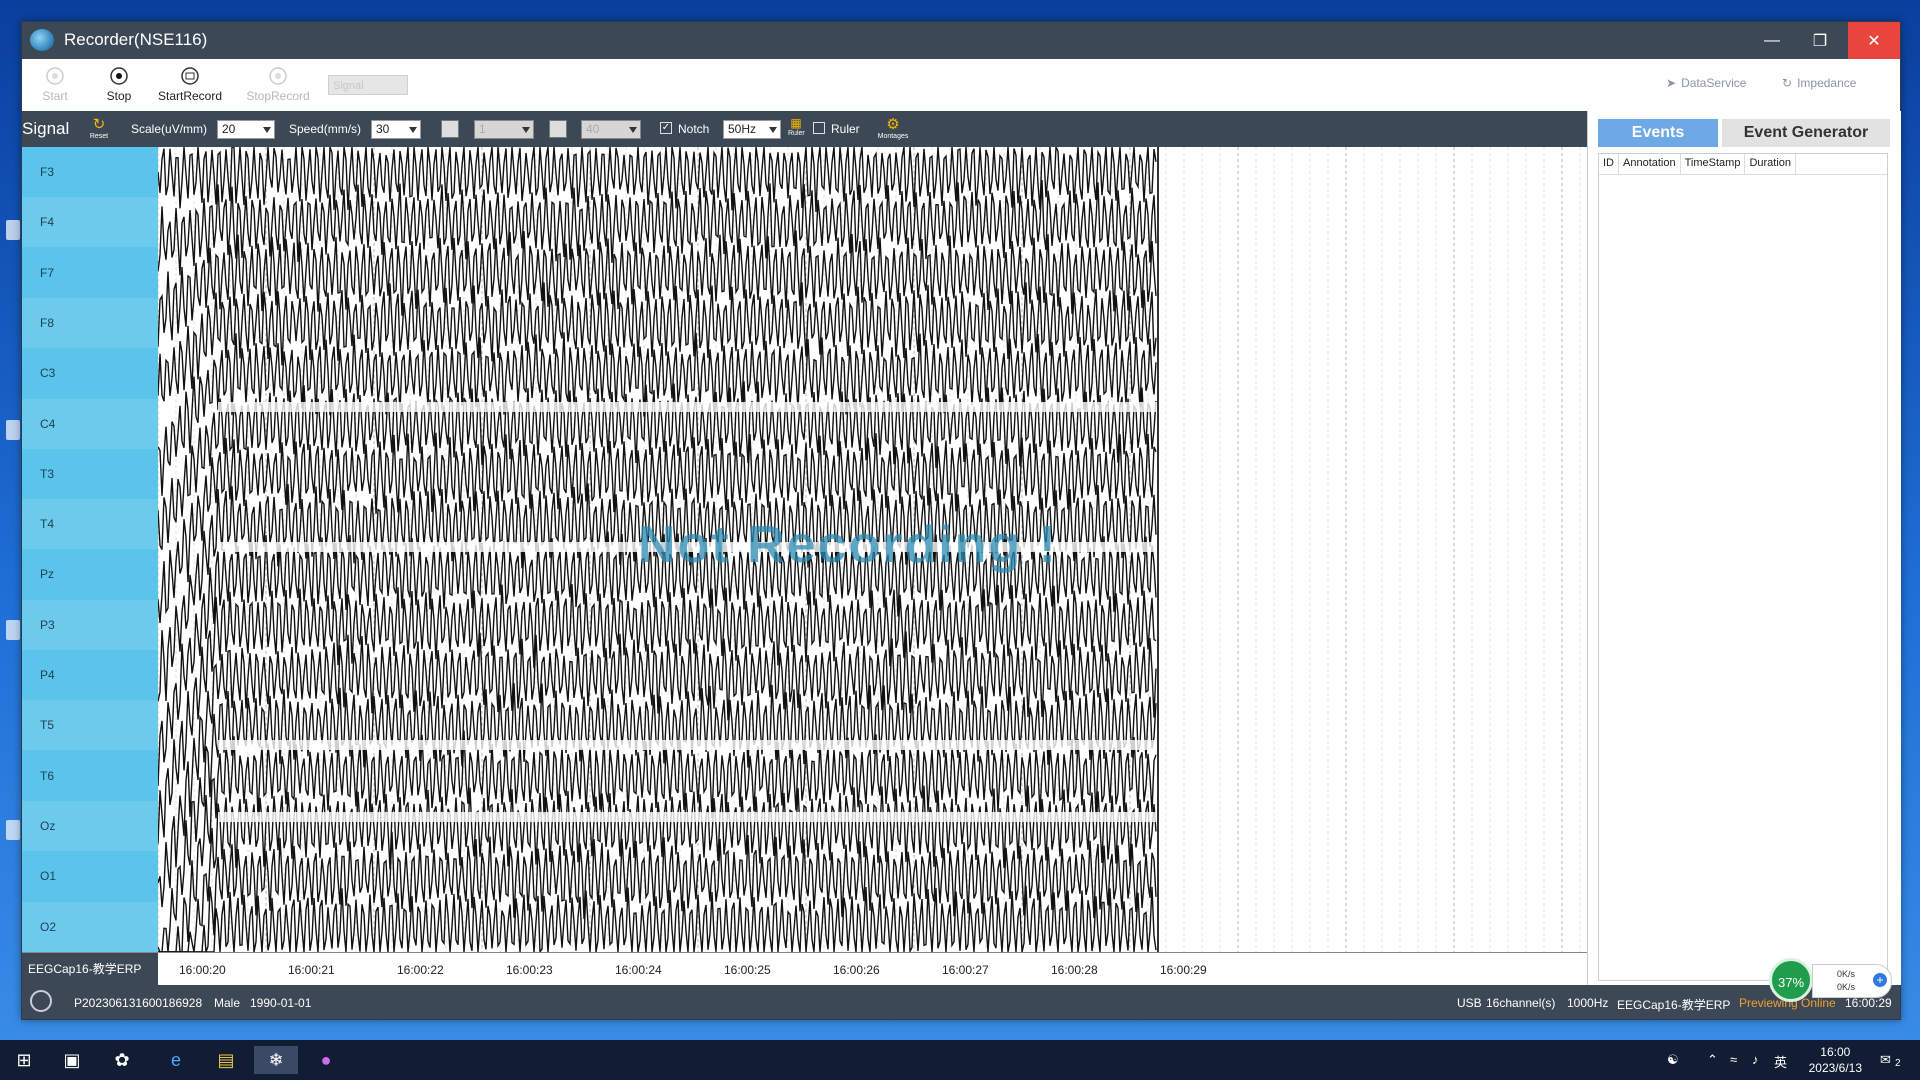  I want to click on tab-event-generator: Event Generator, so click(1806, 133).